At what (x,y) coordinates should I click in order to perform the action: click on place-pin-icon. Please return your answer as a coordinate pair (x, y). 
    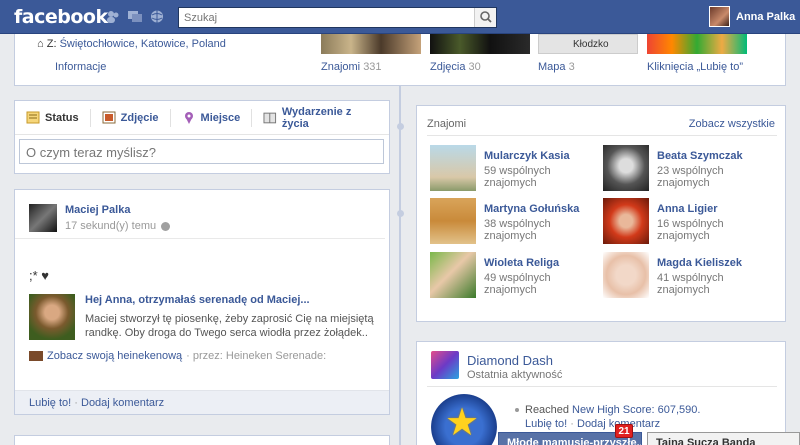
    Looking at the image, I should click on (188, 118).